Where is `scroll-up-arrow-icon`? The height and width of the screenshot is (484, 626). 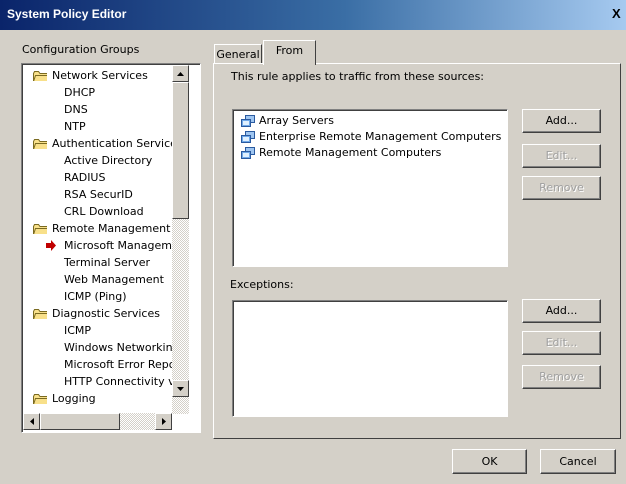 scroll-up-arrow-icon is located at coordinates (180, 73).